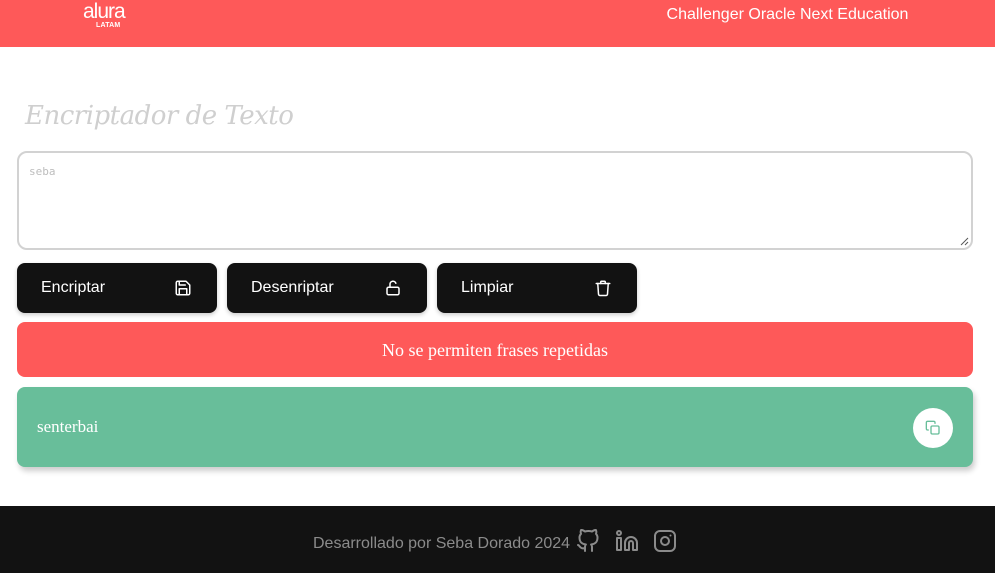 This screenshot has height=573, width=995. Describe the element at coordinates (104, 11) in the screenshot. I see `logo-wordmark: alura` at that location.